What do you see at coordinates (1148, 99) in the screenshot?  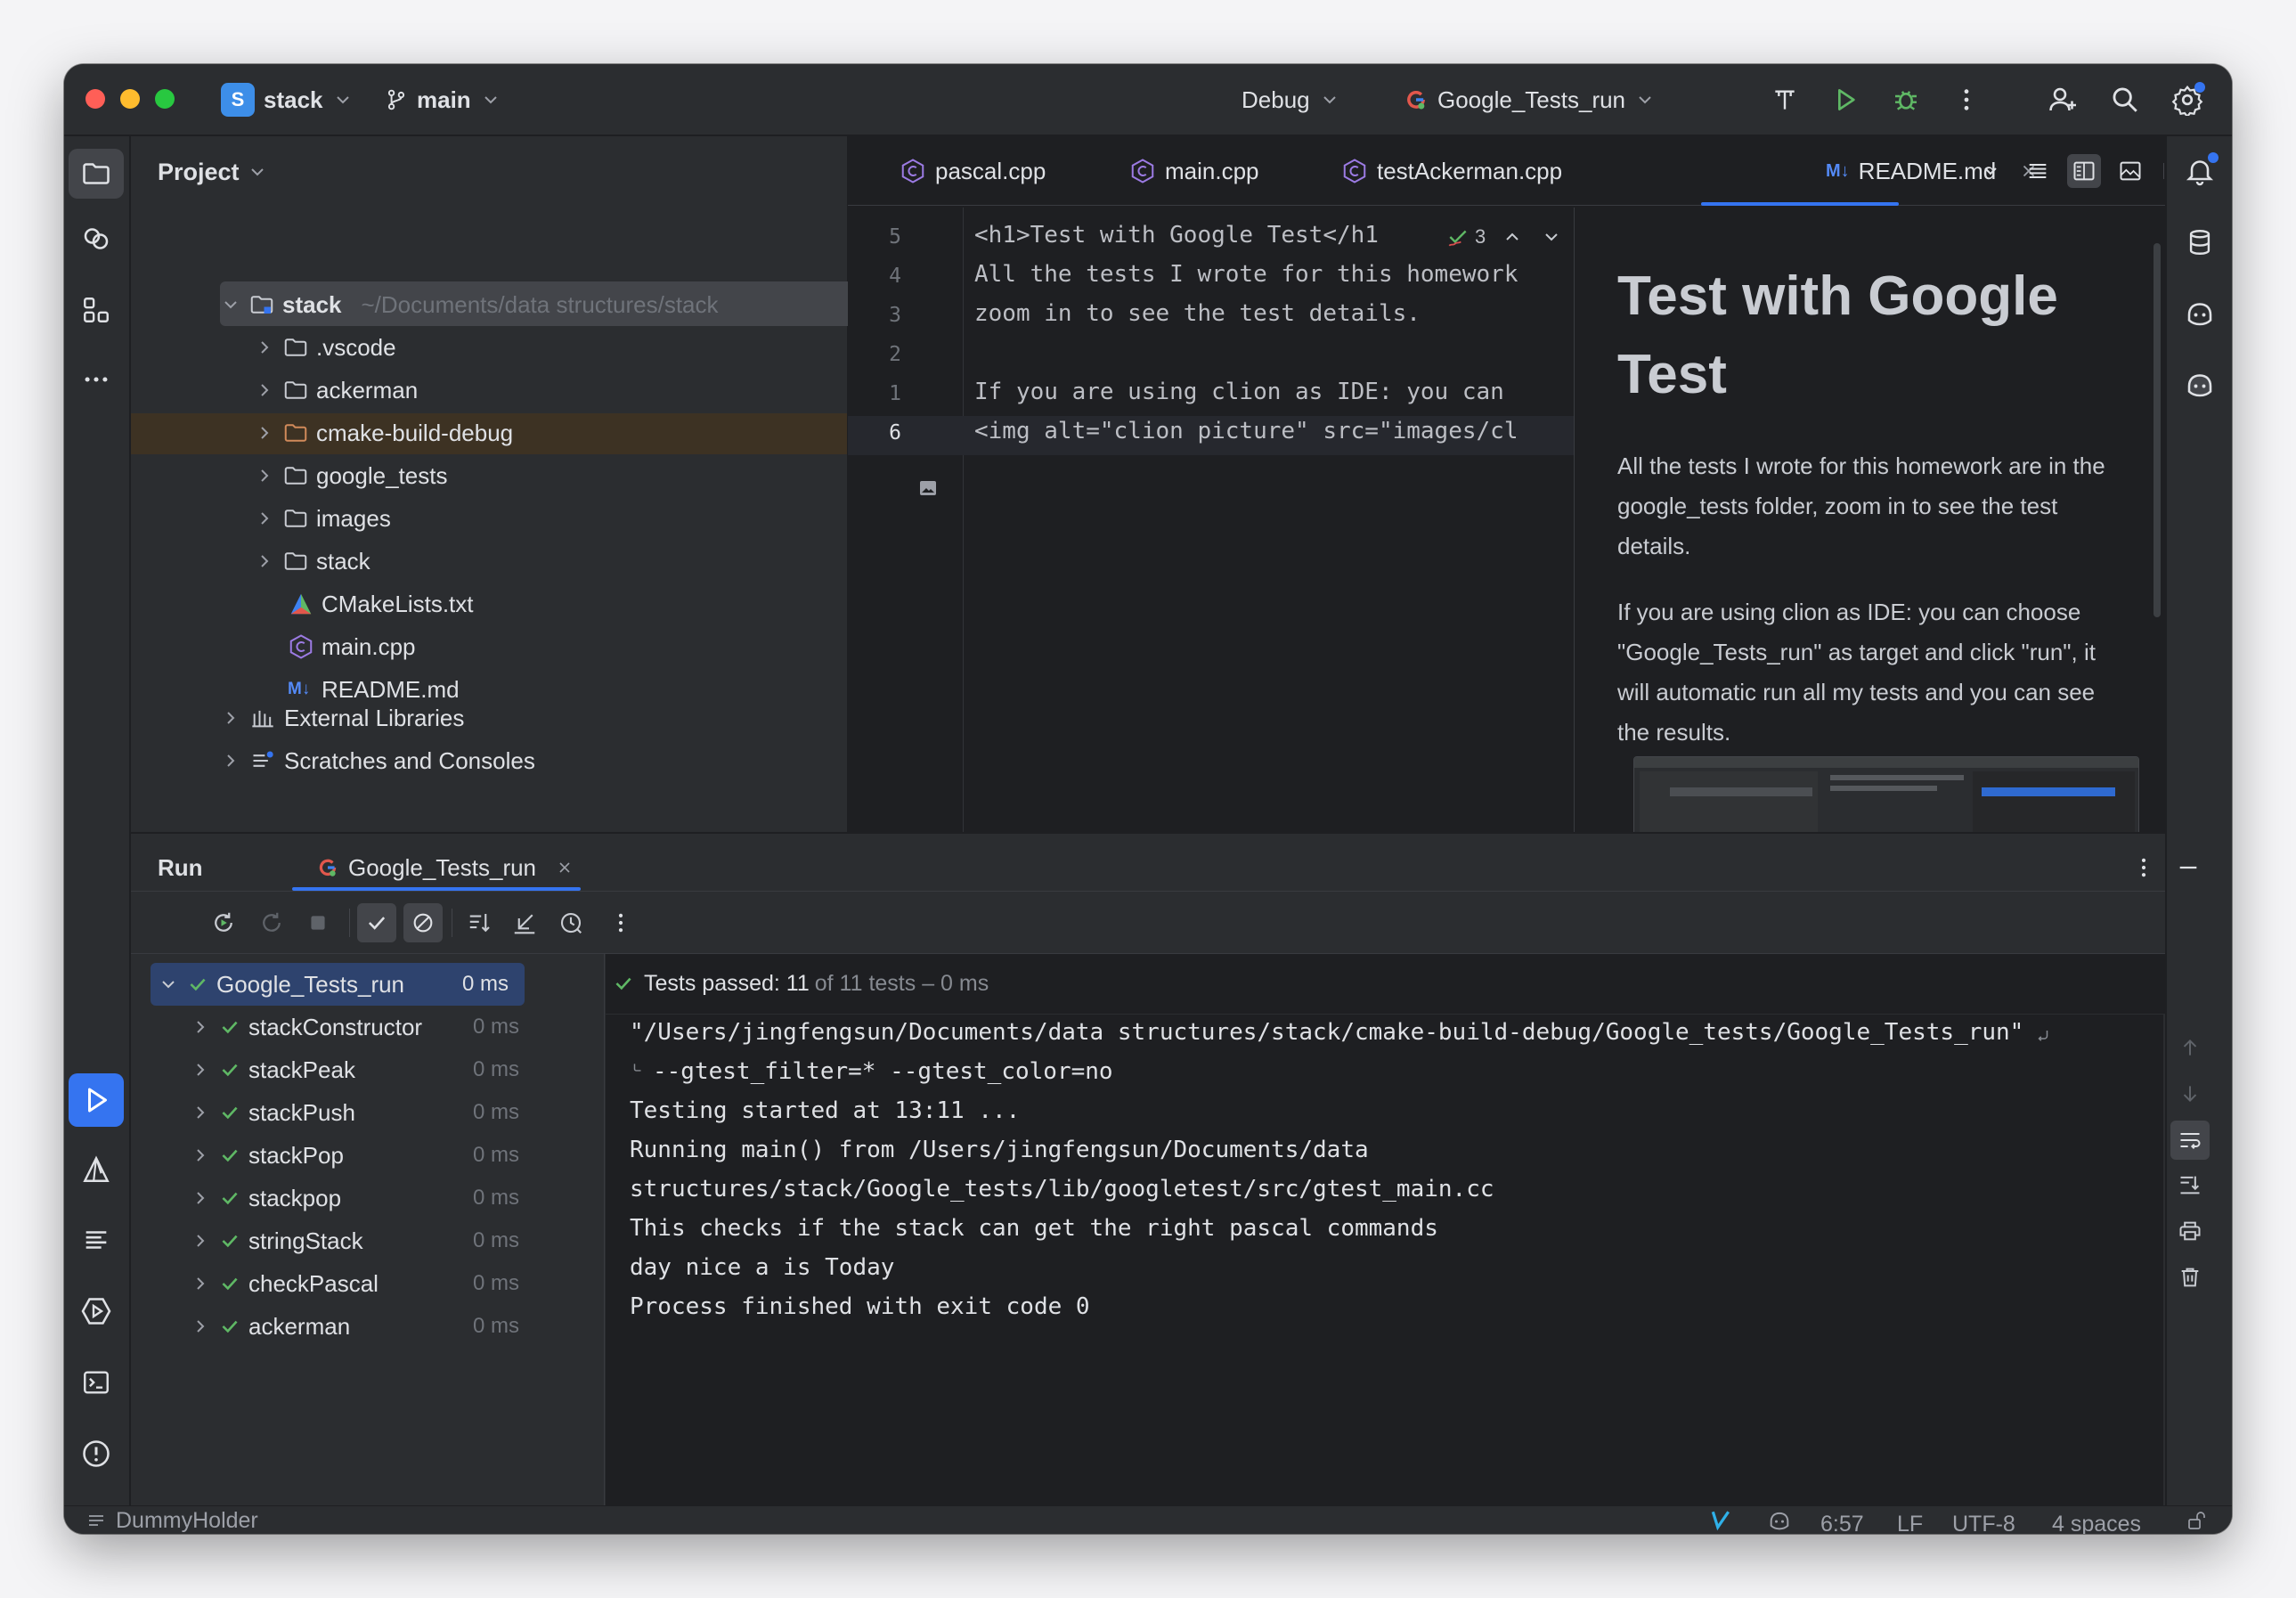 I see `title-bar: S stack main Debug Google_Tests_run` at bounding box center [1148, 99].